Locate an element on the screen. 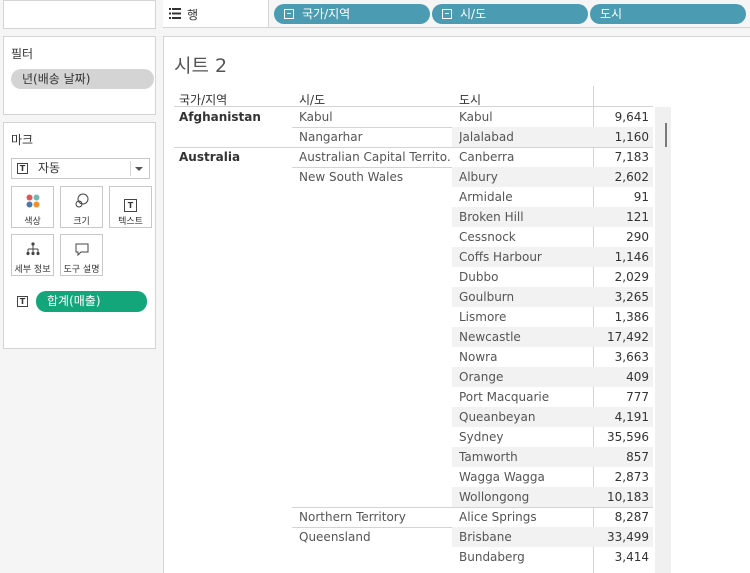  text-button: T 텍스트 is located at coordinates (130, 207).